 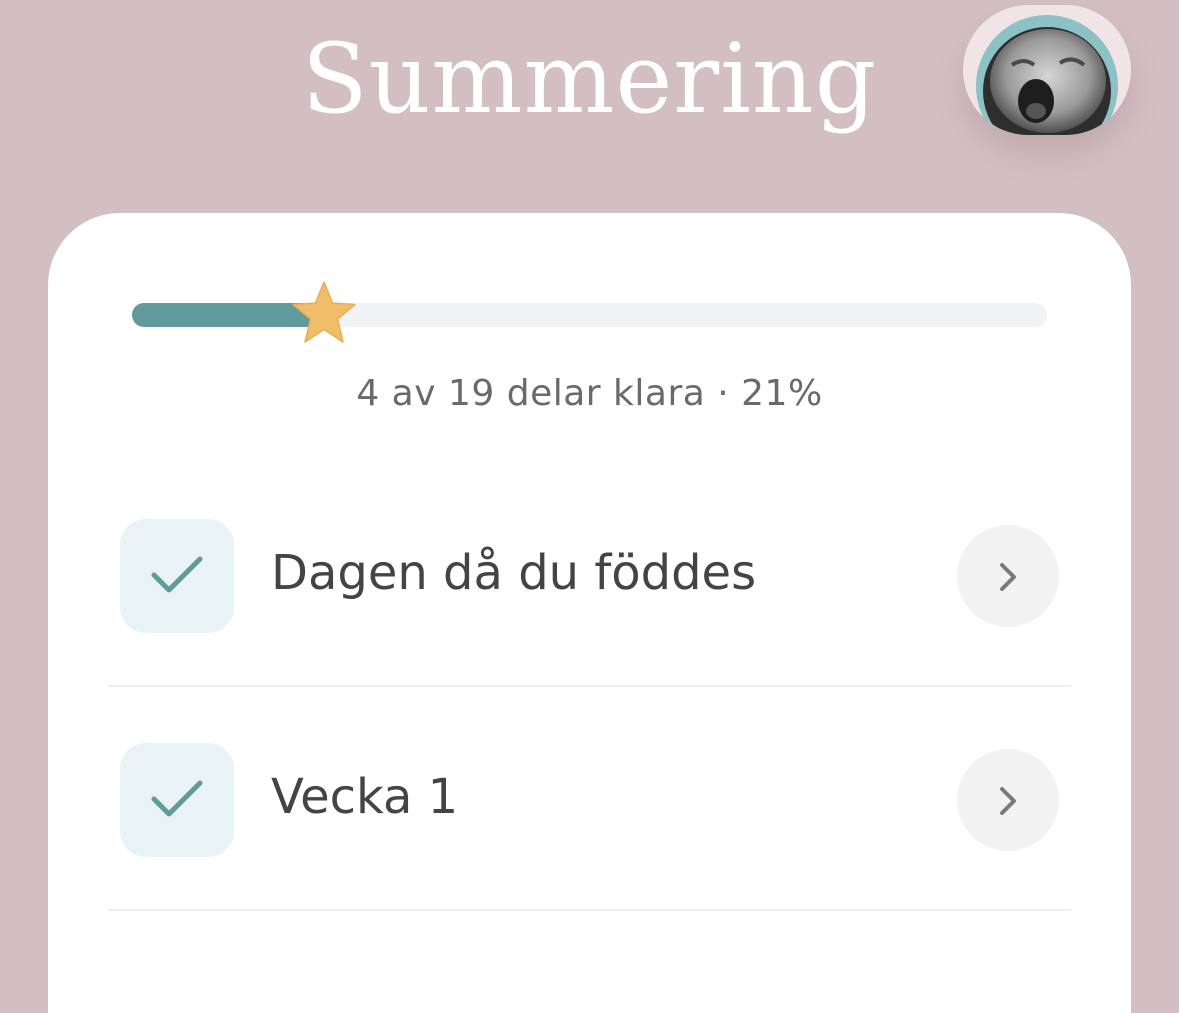 I want to click on list-item-label: Dagen då du föddes, so click(x=514, y=573).